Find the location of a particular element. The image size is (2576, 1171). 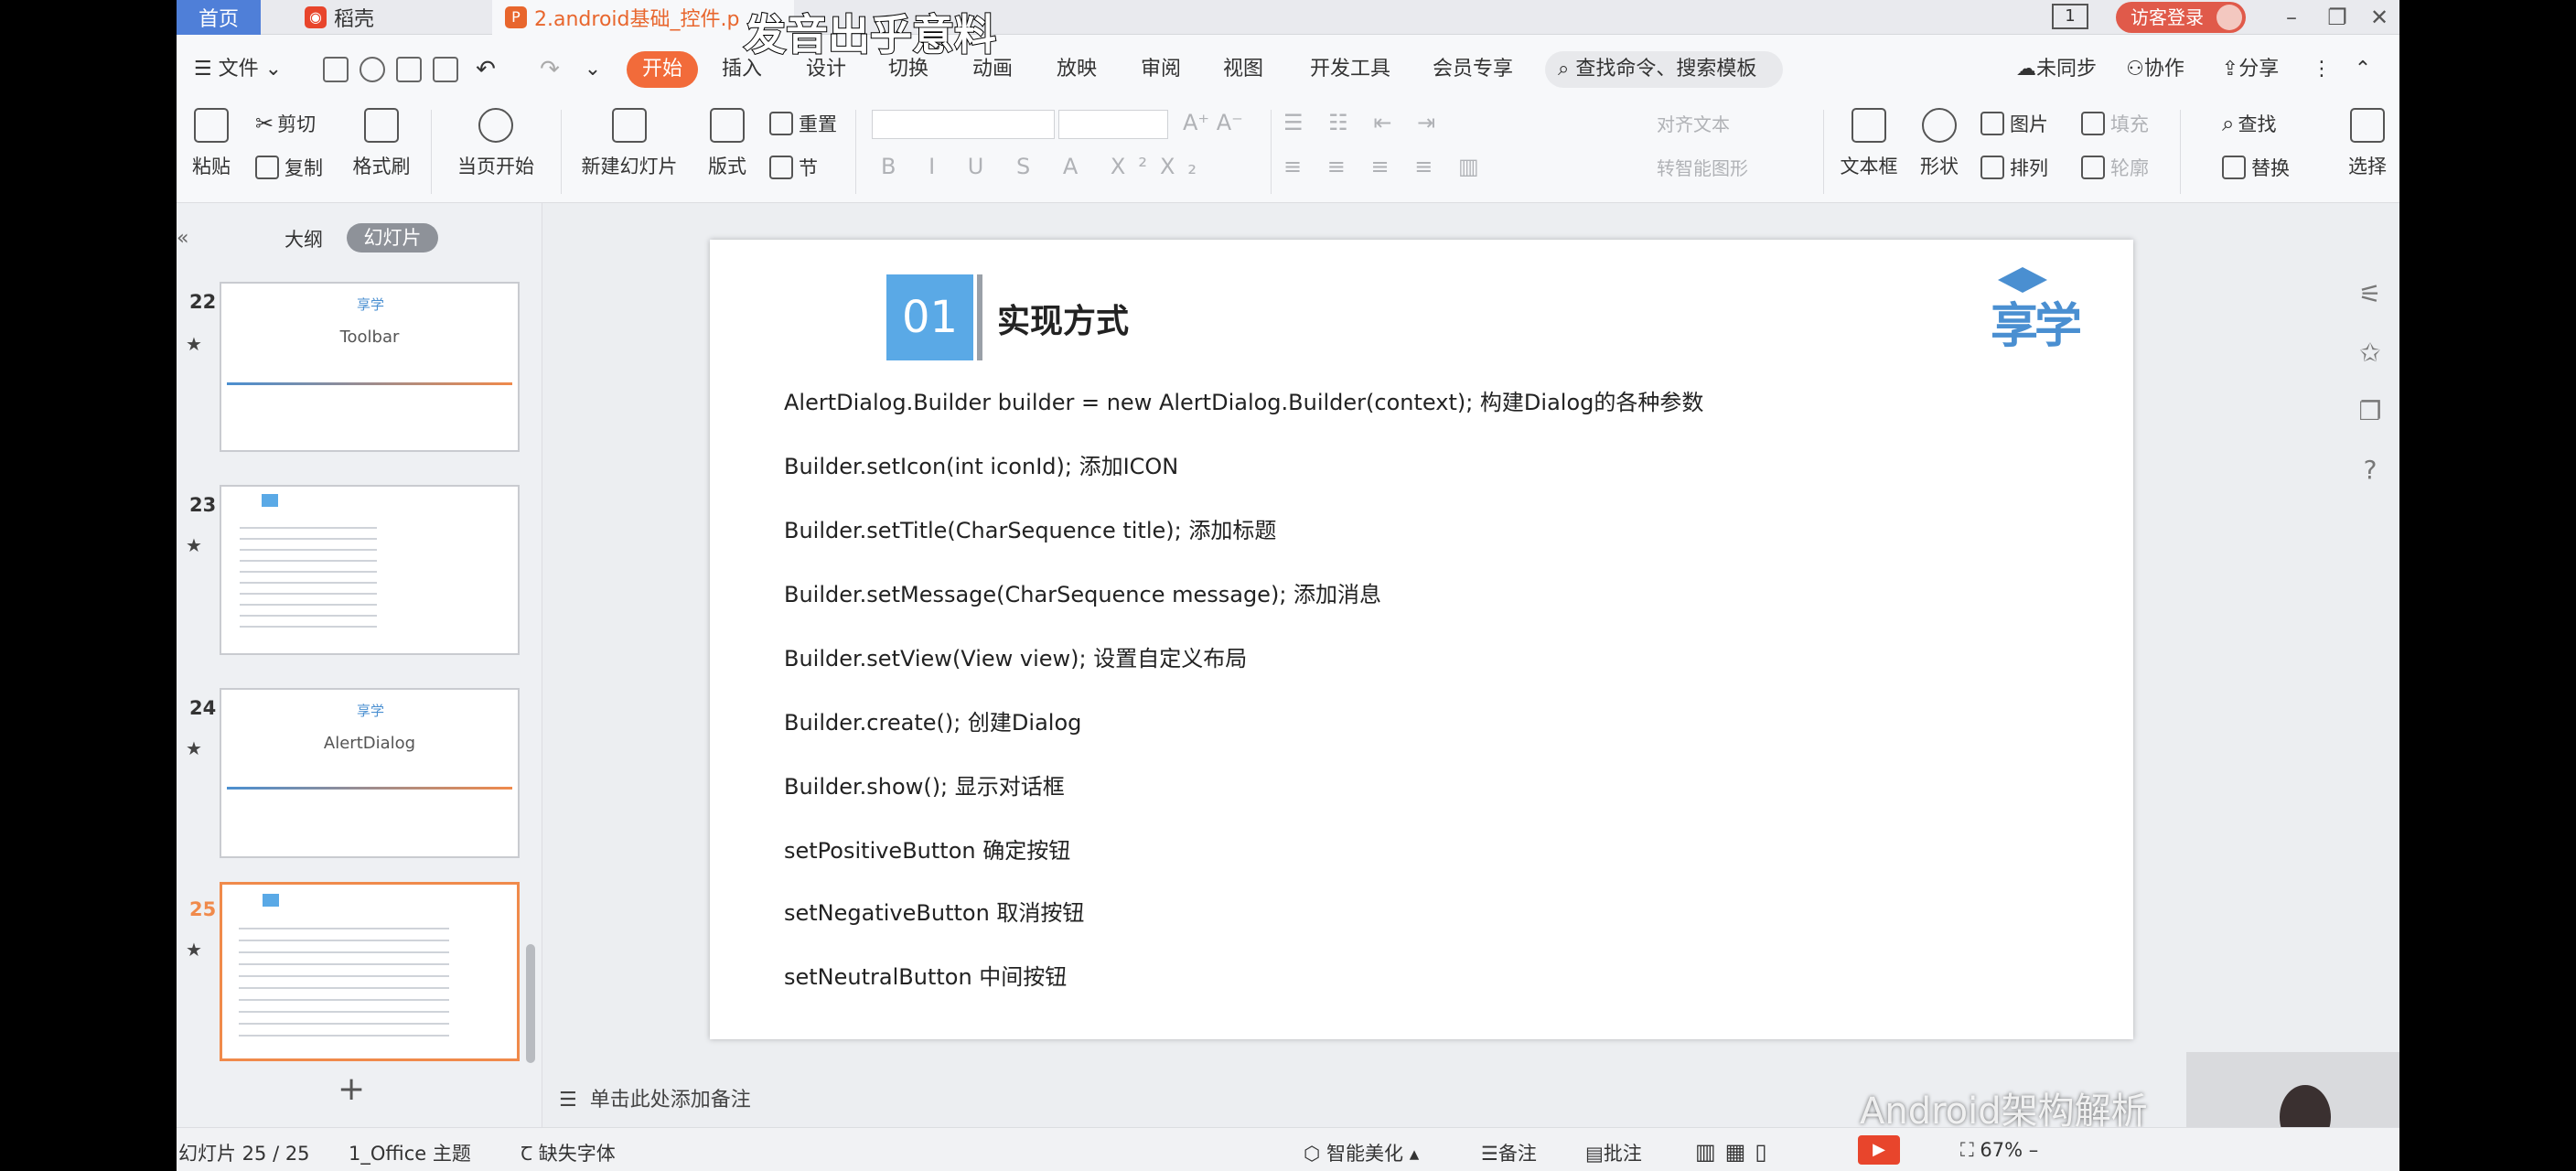

tab-docer: ◉ 稻壳 is located at coordinates (398, 17).